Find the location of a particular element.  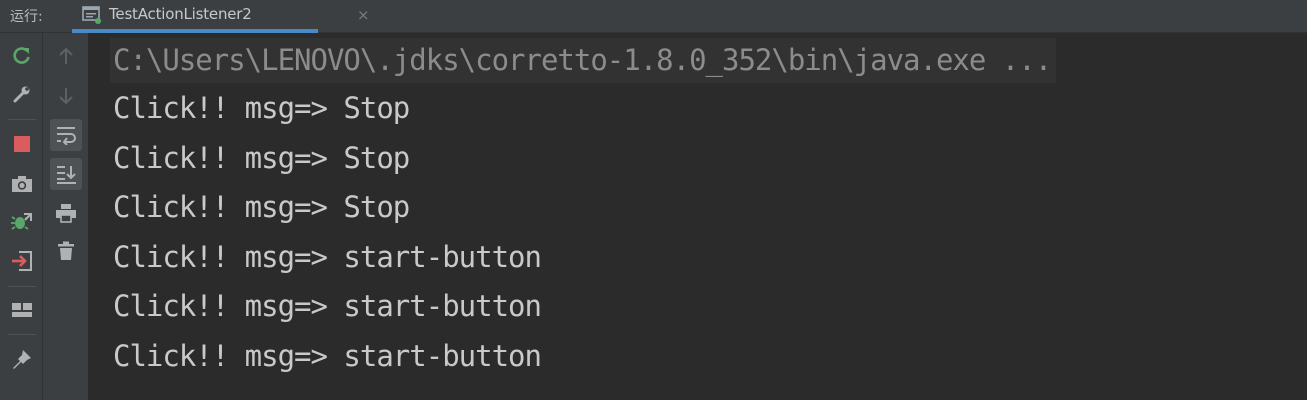

scroll-to-end-button is located at coordinates (66, 174).